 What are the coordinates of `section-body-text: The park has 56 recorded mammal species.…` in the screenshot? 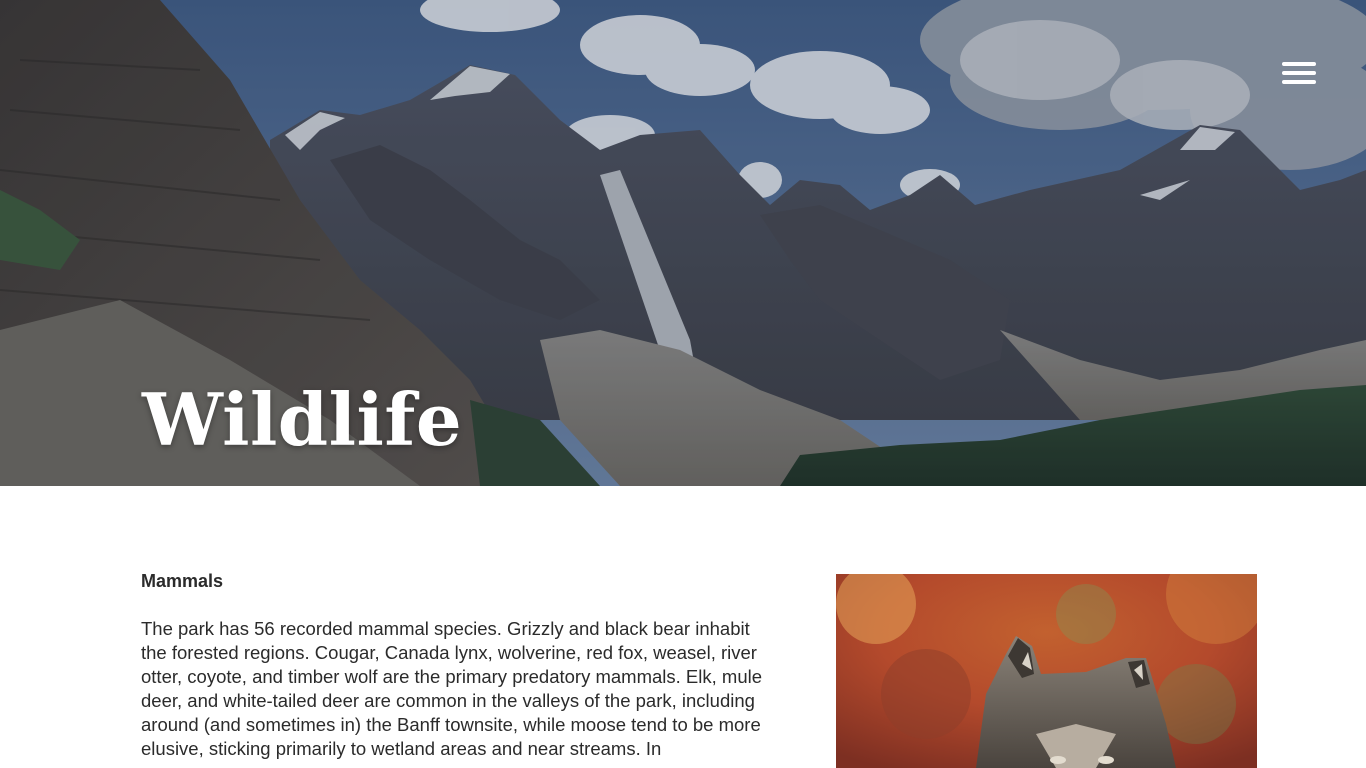 It's located at (452, 688).